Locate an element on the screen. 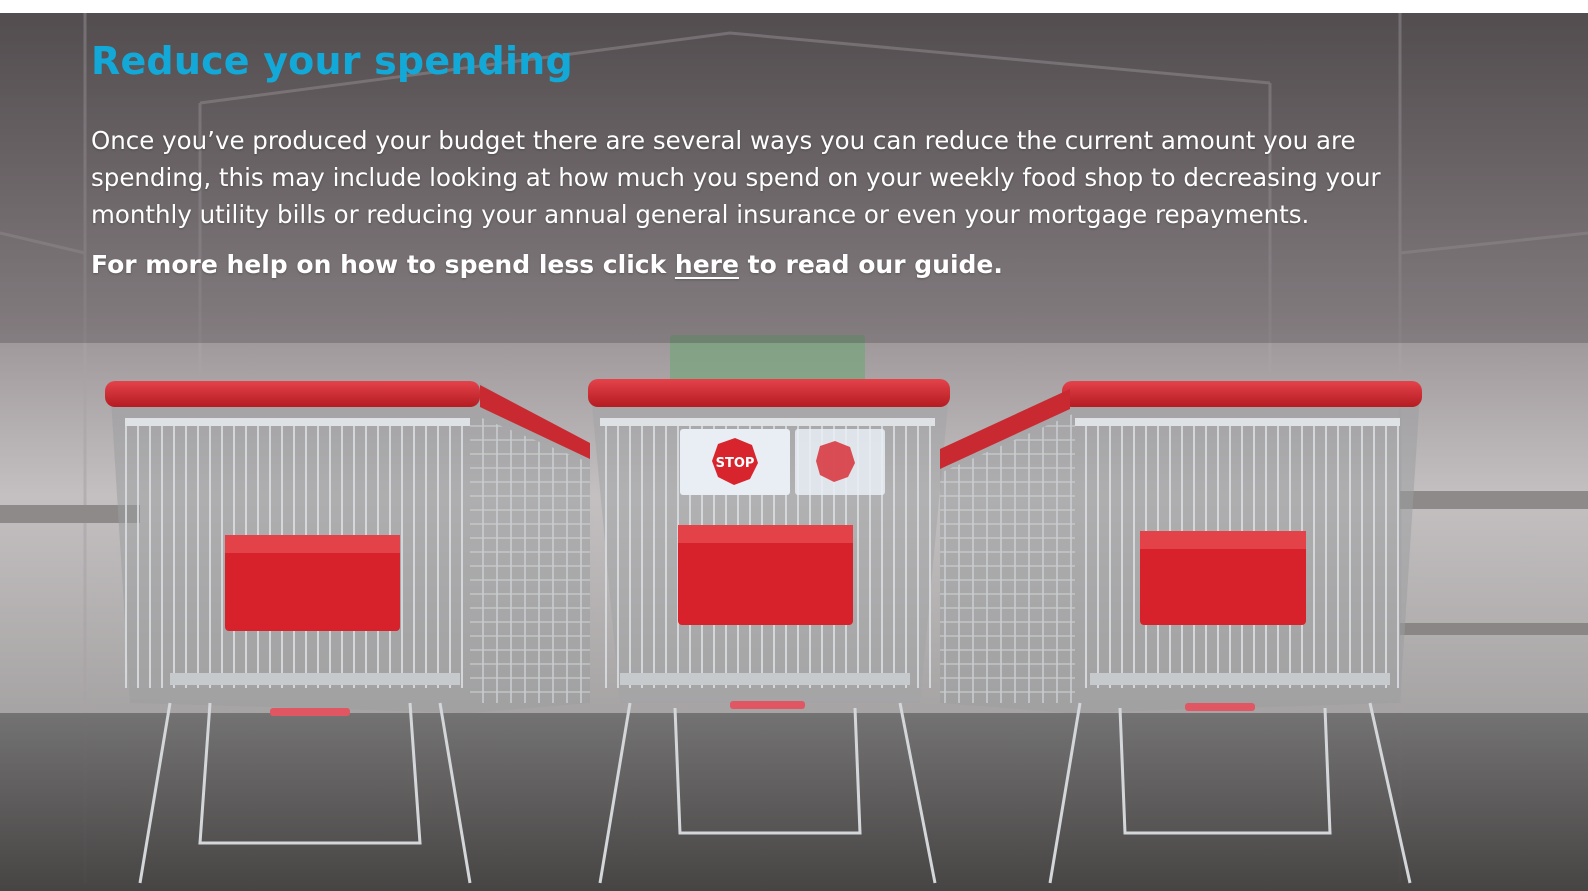 This screenshot has height=891, width=1588. svg-text: STOP is located at coordinates (735, 463).